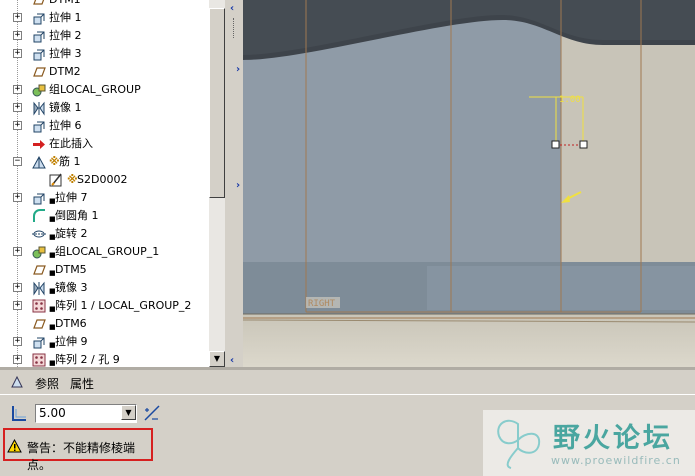 This screenshot has height=476, width=695. Describe the element at coordinates (105, 234) in the screenshot. I see `tree-item: ■ 旋转 2` at that location.